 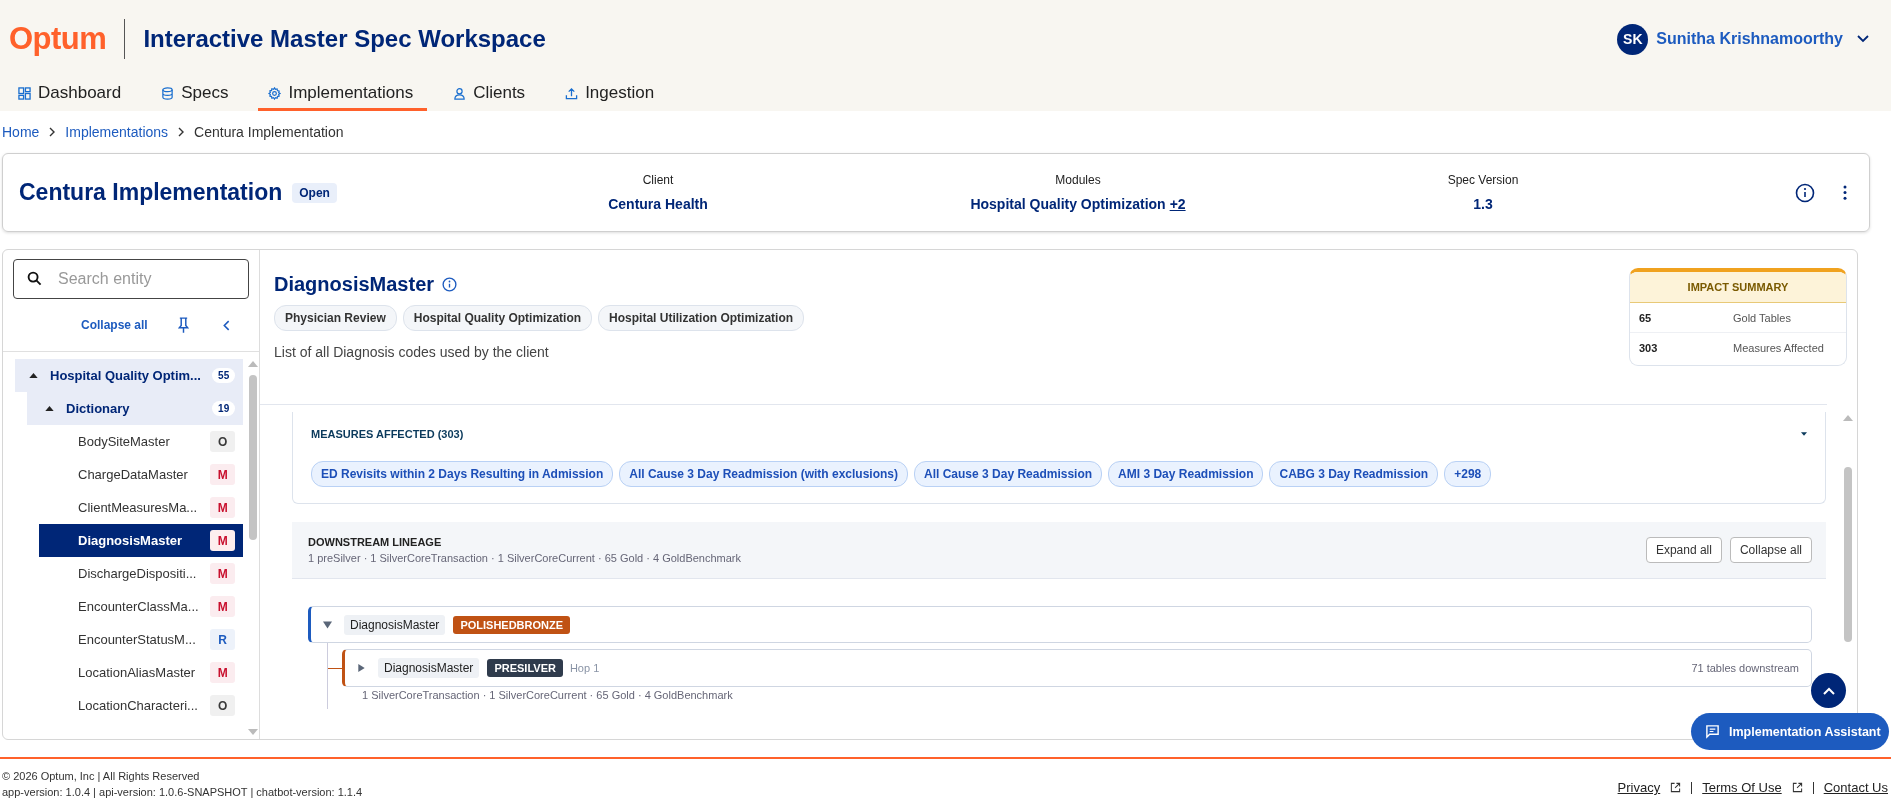 I want to click on scroll-top-button, so click(x=1828, y=690).